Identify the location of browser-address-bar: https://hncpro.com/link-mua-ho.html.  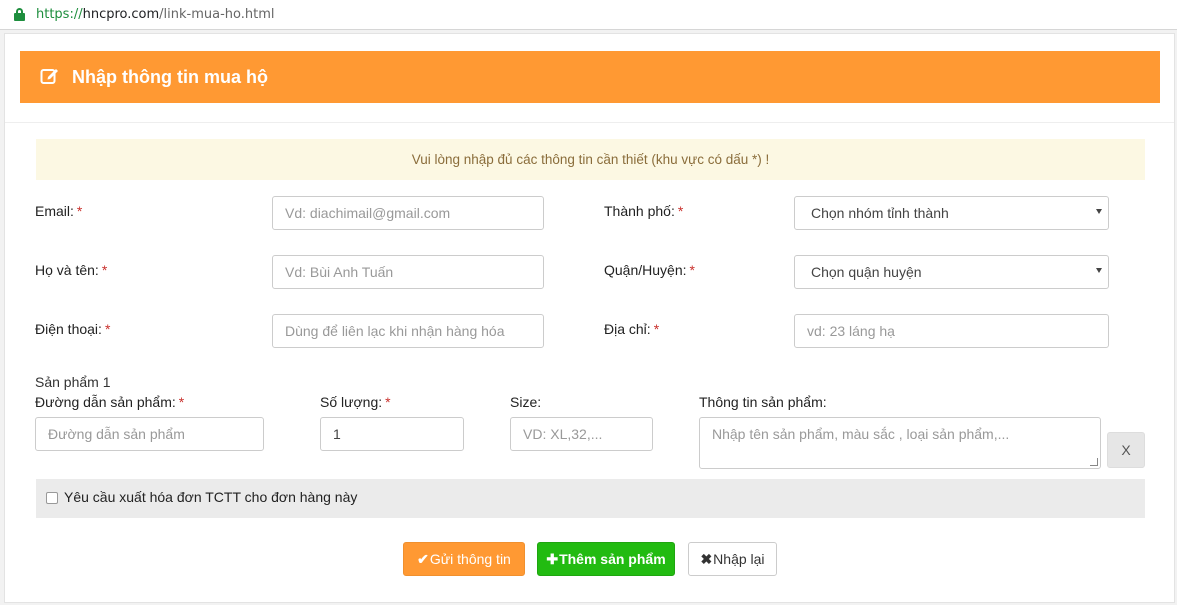
(588, 15).